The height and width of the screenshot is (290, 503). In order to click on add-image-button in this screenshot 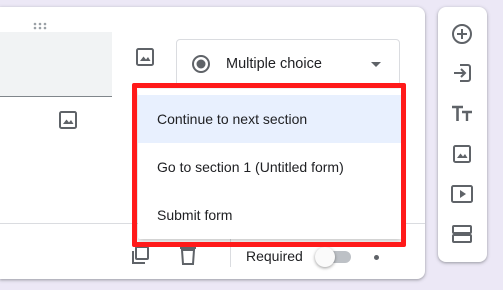, I will do `click(462, 154)`.